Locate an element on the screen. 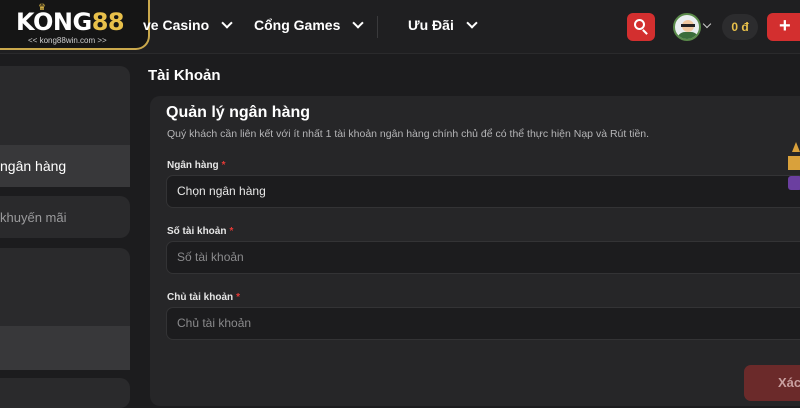  nav-divider is located at coordinates (377, 27).